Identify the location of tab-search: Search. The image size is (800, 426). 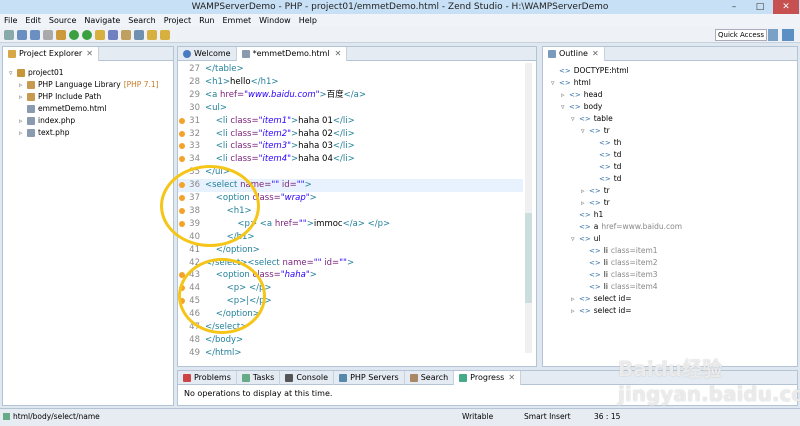
(430, 377).